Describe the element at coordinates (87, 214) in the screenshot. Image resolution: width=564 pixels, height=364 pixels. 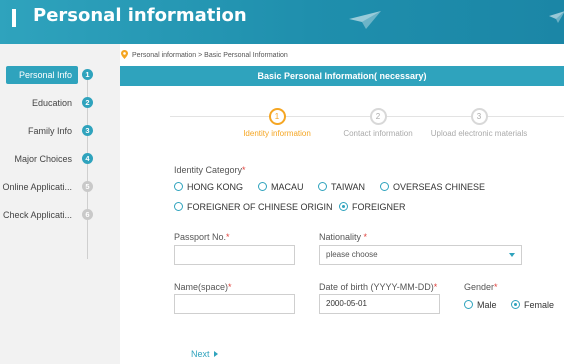
I see `step-badge: 6` at that location.